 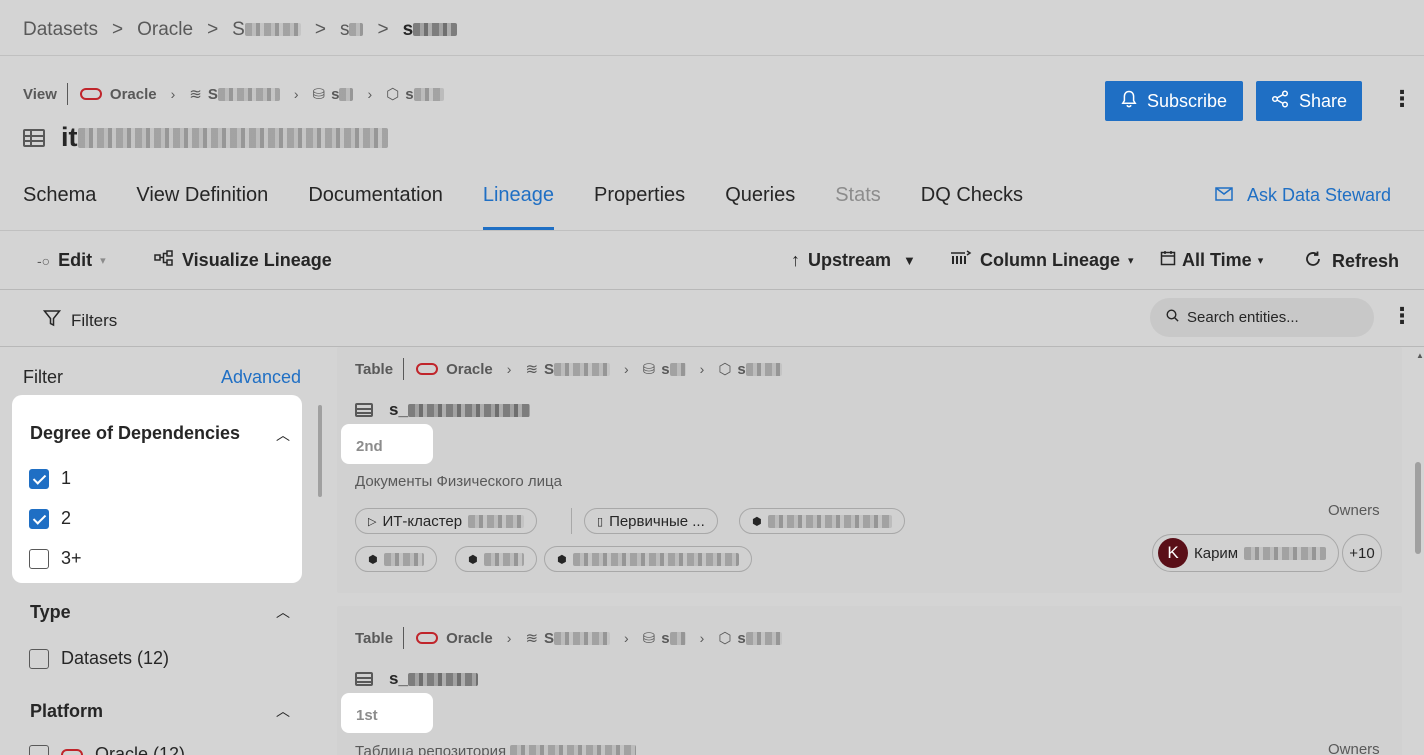 What do you see at coordinates (243, 260) in the screenshot?
I see `visualize-lineage-button: Visualize Lineage` at bounding box center [243, 260].